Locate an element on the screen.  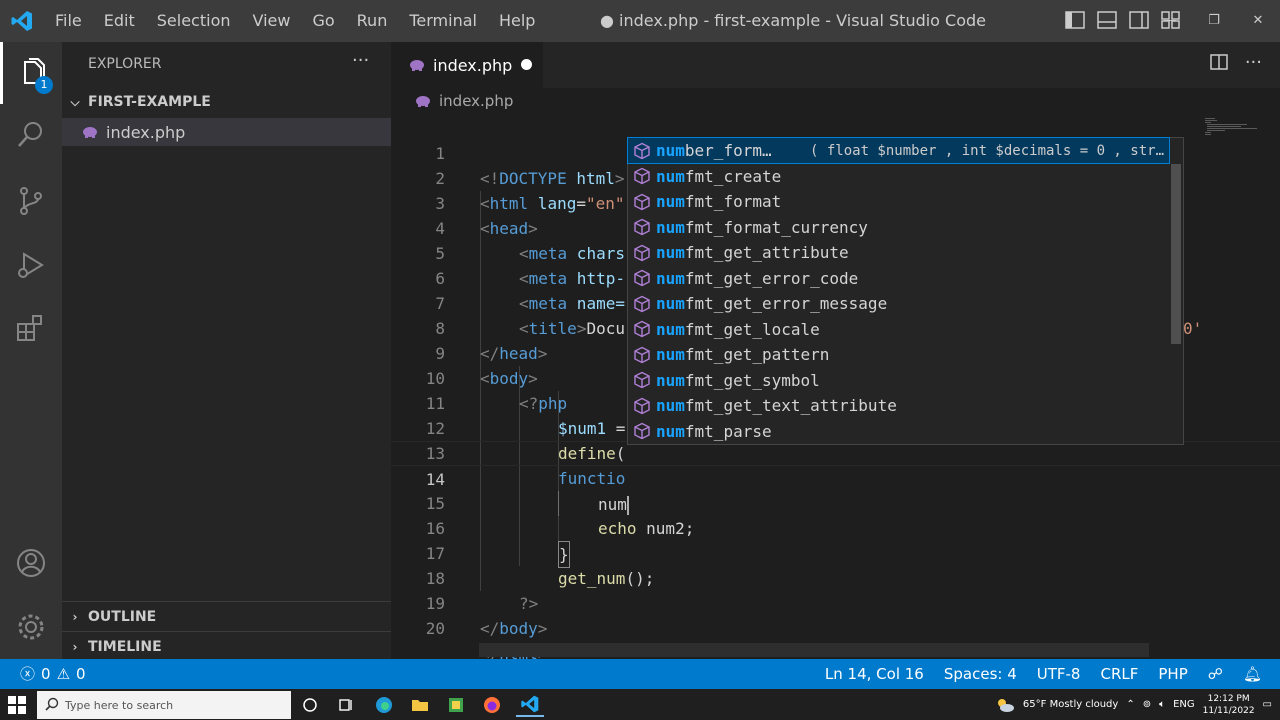
vscode-logo-icon is located at coordinates (22, 21).